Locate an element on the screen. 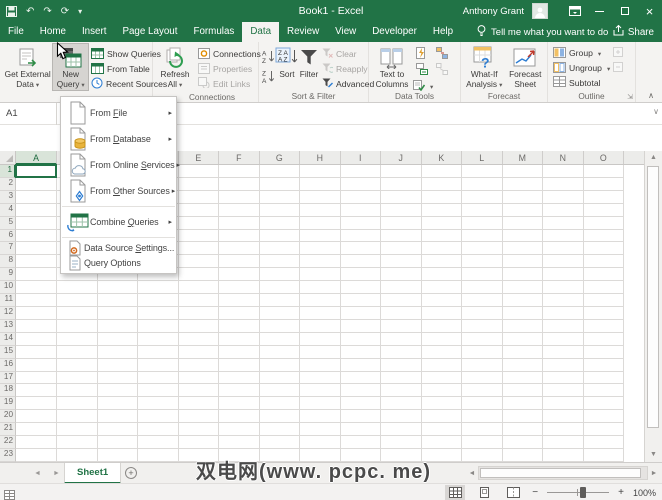 This screenshot has width=662, height=500. new-sheet-button: + is located at coordinates (131, 473).